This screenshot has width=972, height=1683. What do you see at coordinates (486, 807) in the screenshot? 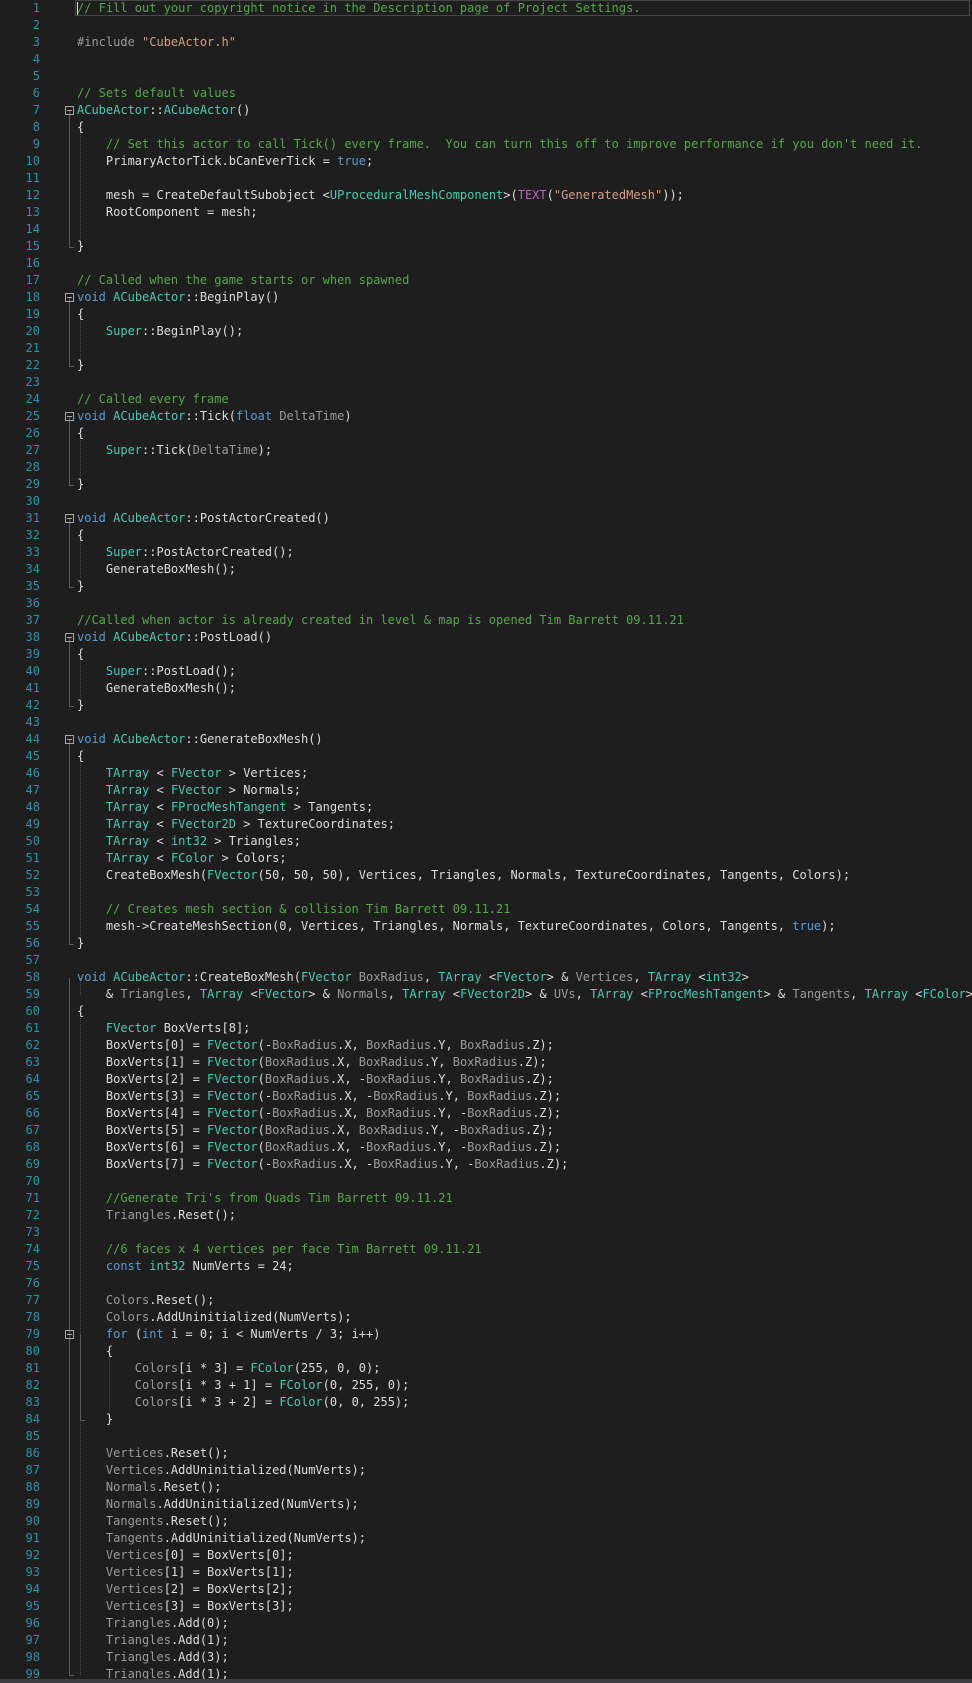
I see `code-line: 48 TArray < FProcMeshTangent > Tangents;` at bounding box center [486, 807].